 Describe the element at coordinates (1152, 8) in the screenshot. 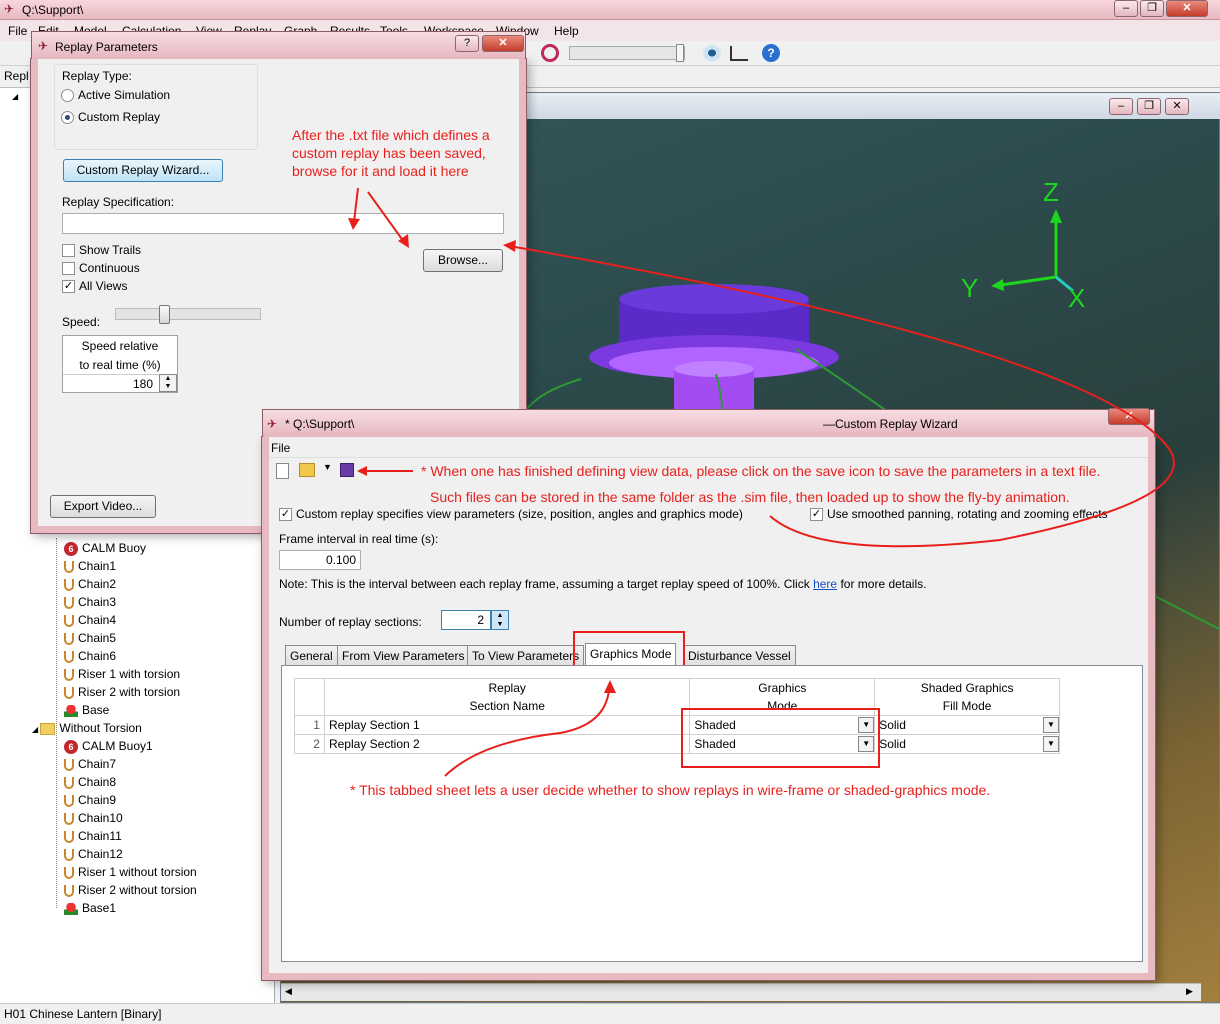

I see `restore-button: ❐` at that location.